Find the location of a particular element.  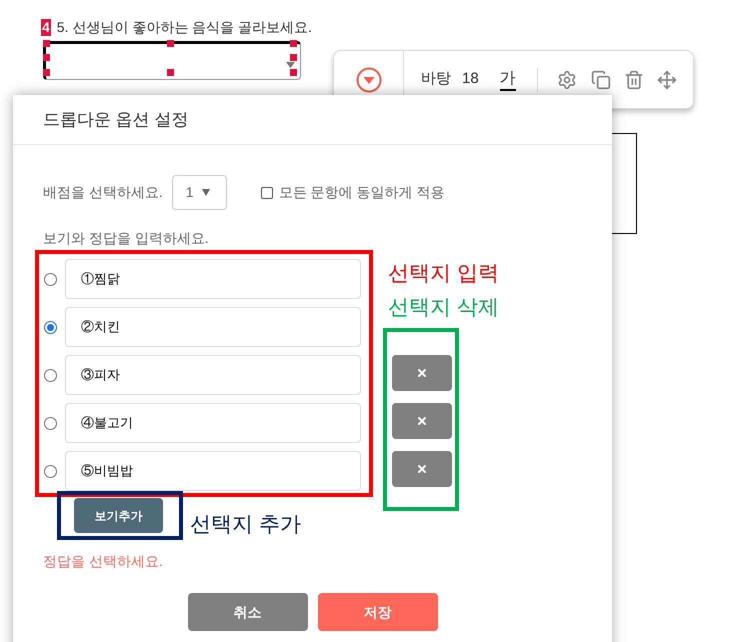

error-message: 정답을 선택하세요. is located at coordinates (103, 561).